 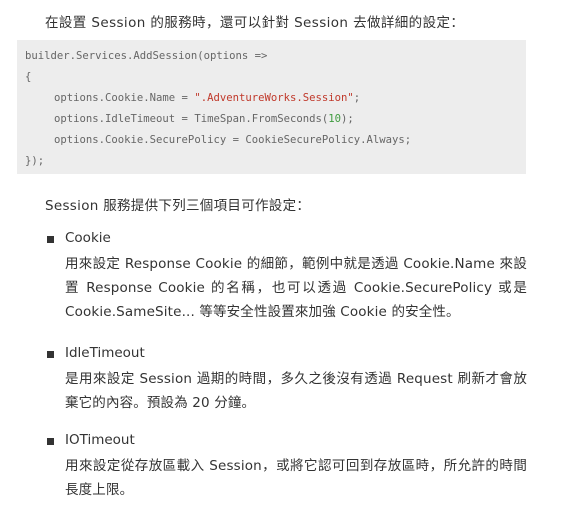 What do you see at coordinates (178, 206) in the screenshot?
I see `lead-paragraph: Session 服務提供下列三個項目可作設定：` at bounding box center [178, 206].